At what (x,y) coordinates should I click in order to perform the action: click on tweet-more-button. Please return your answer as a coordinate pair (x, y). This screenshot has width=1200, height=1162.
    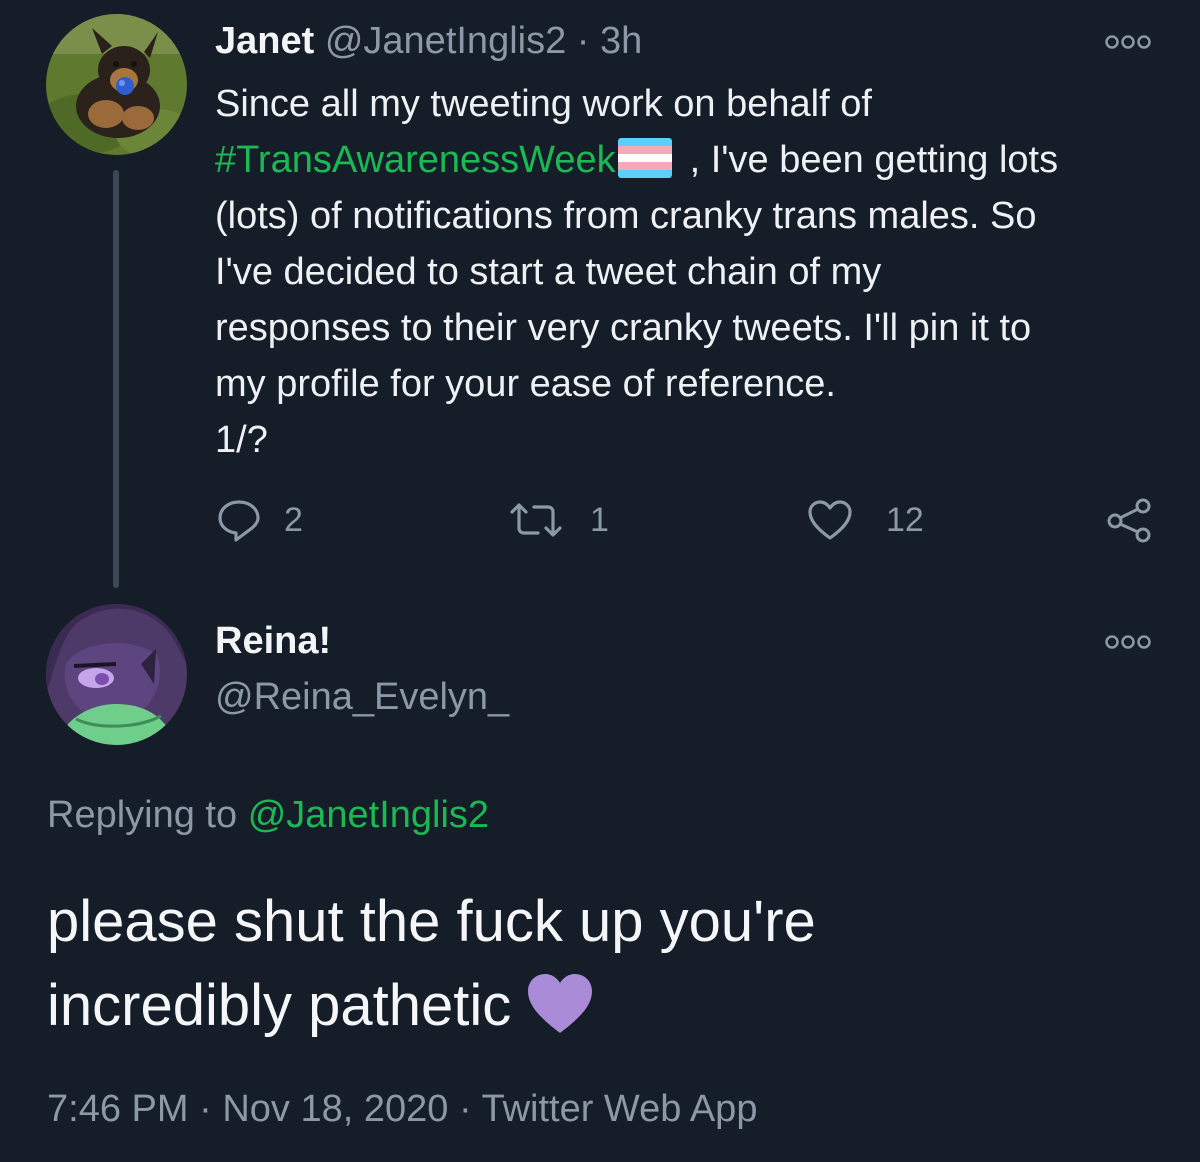
    Looking at the image, I should click on (1128, 44).